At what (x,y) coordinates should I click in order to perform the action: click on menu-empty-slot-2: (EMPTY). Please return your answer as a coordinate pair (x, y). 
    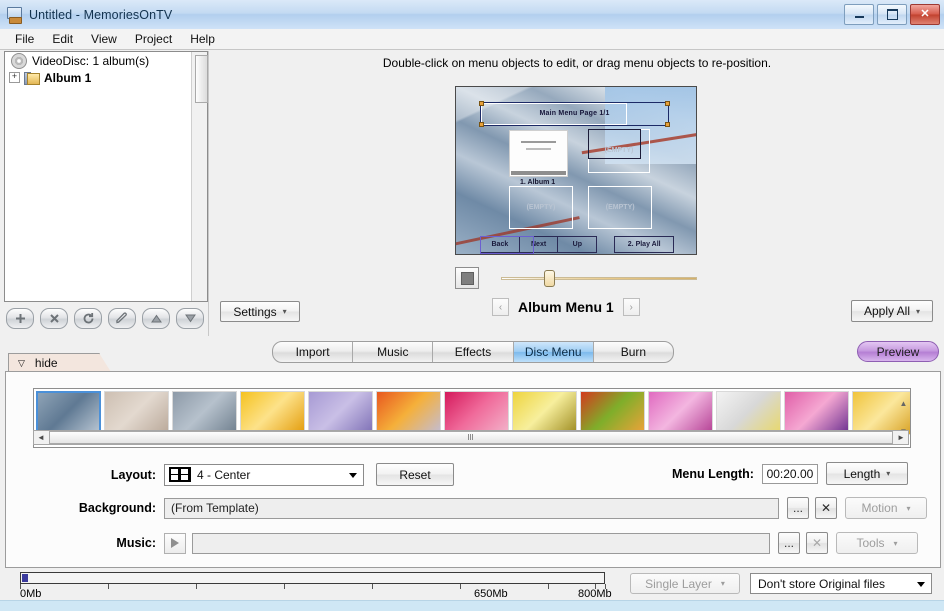
    Looking at the image, I should click on (619, 150).